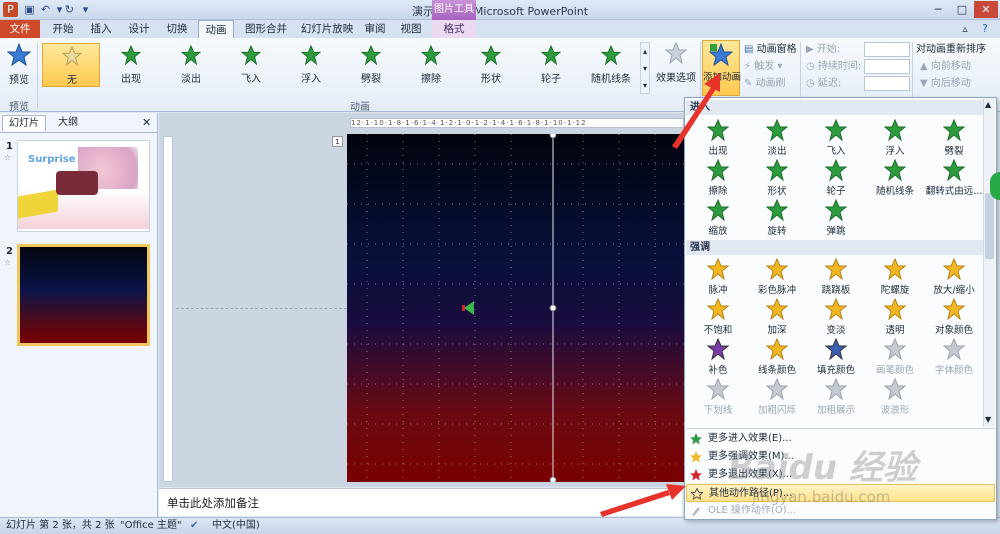 The width and height of the screenshot is (1000, 534). Describe the element at coordinates (146, 122) in the screenshot. I see `close-panel-icon: ✕` at that location.